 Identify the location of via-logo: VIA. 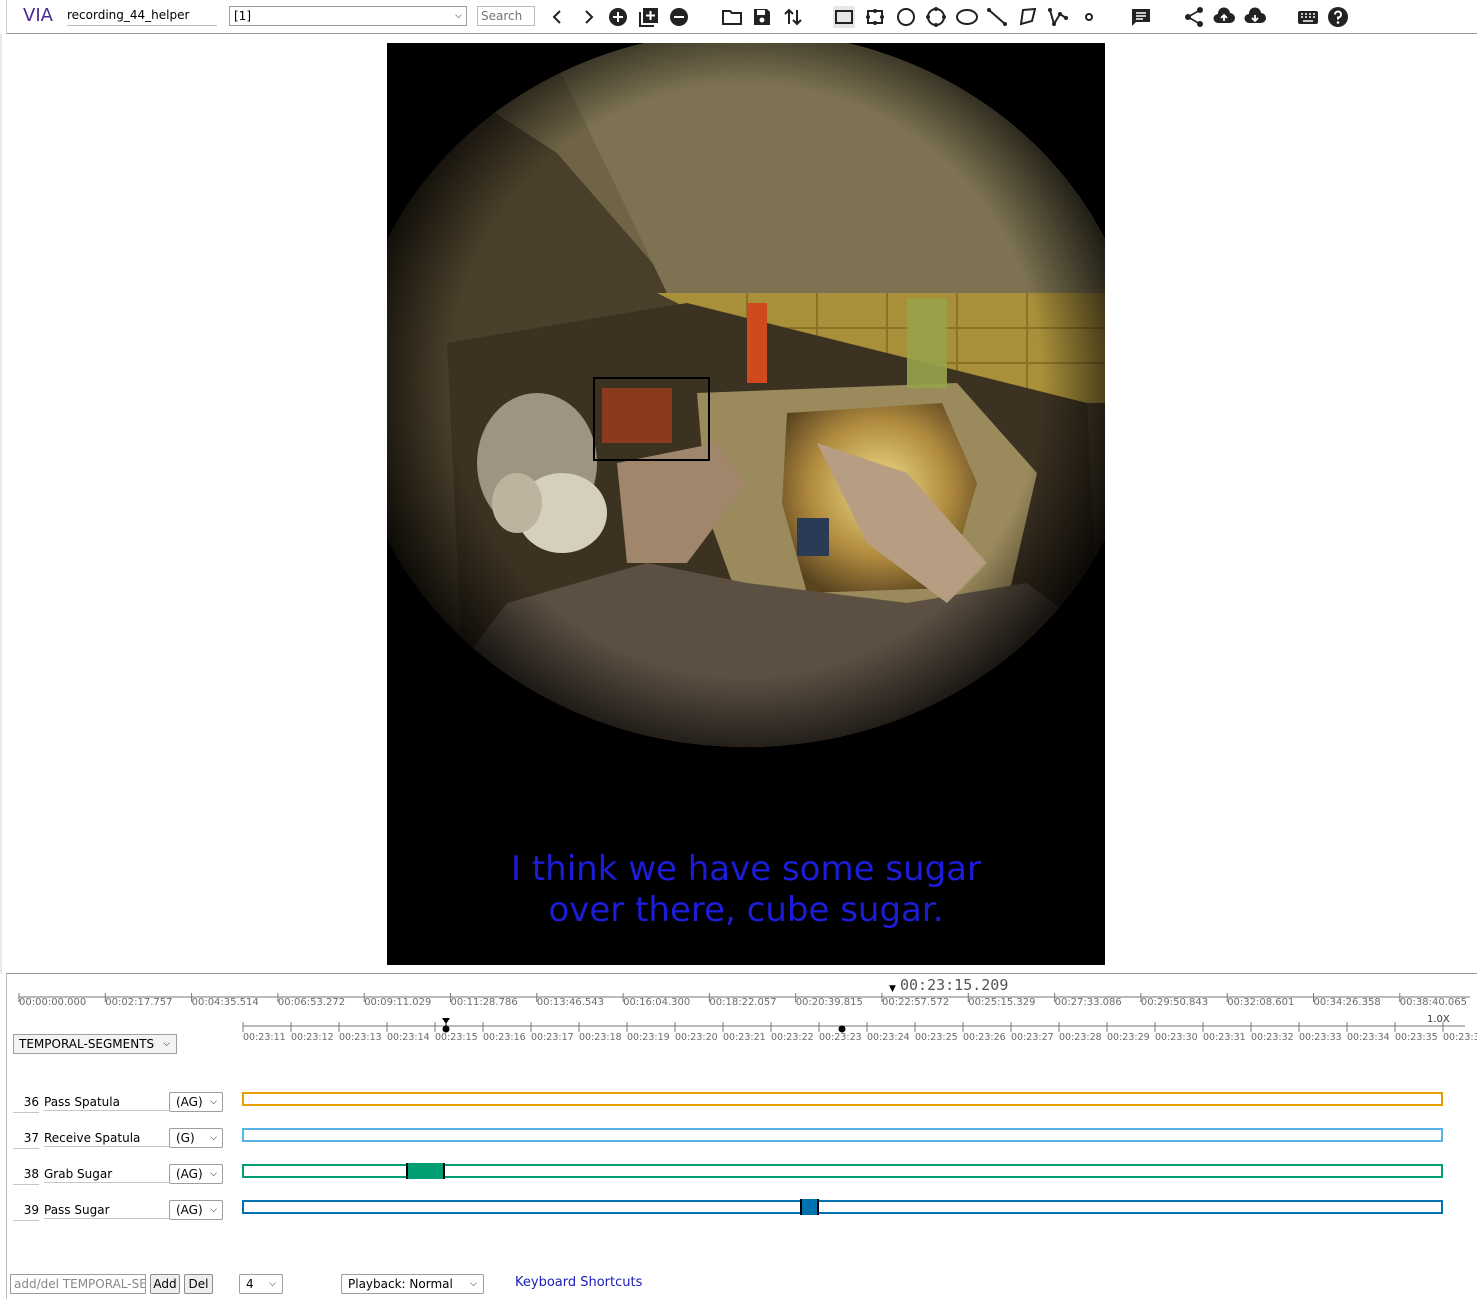
(38, 15).